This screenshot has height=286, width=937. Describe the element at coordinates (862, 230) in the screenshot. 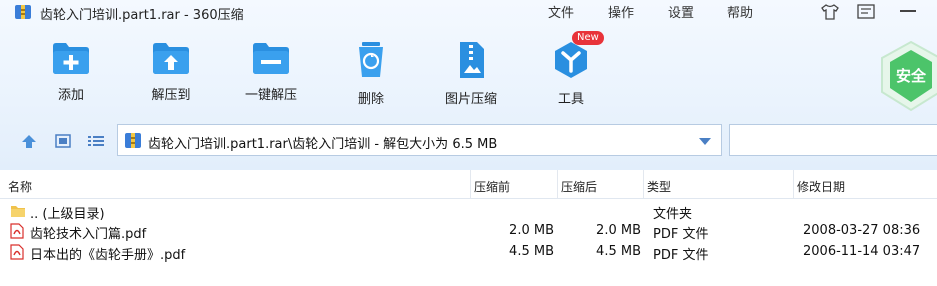

I see `file-modified: 2008-03-27 08:36` at that location.